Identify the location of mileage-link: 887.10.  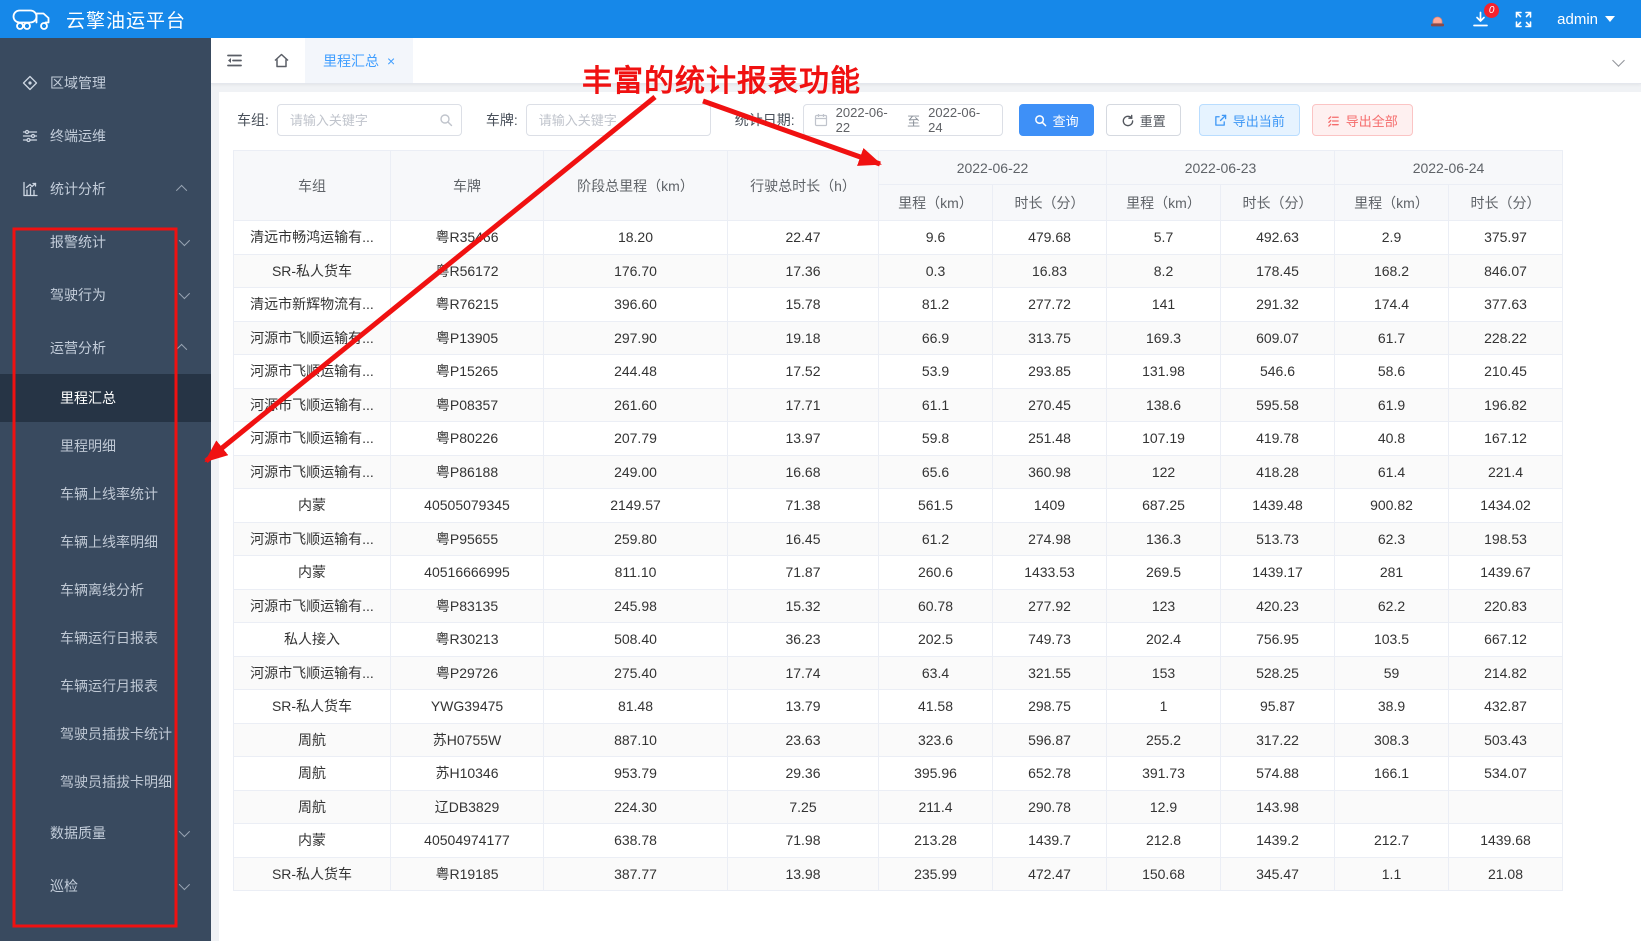
(635, 739).